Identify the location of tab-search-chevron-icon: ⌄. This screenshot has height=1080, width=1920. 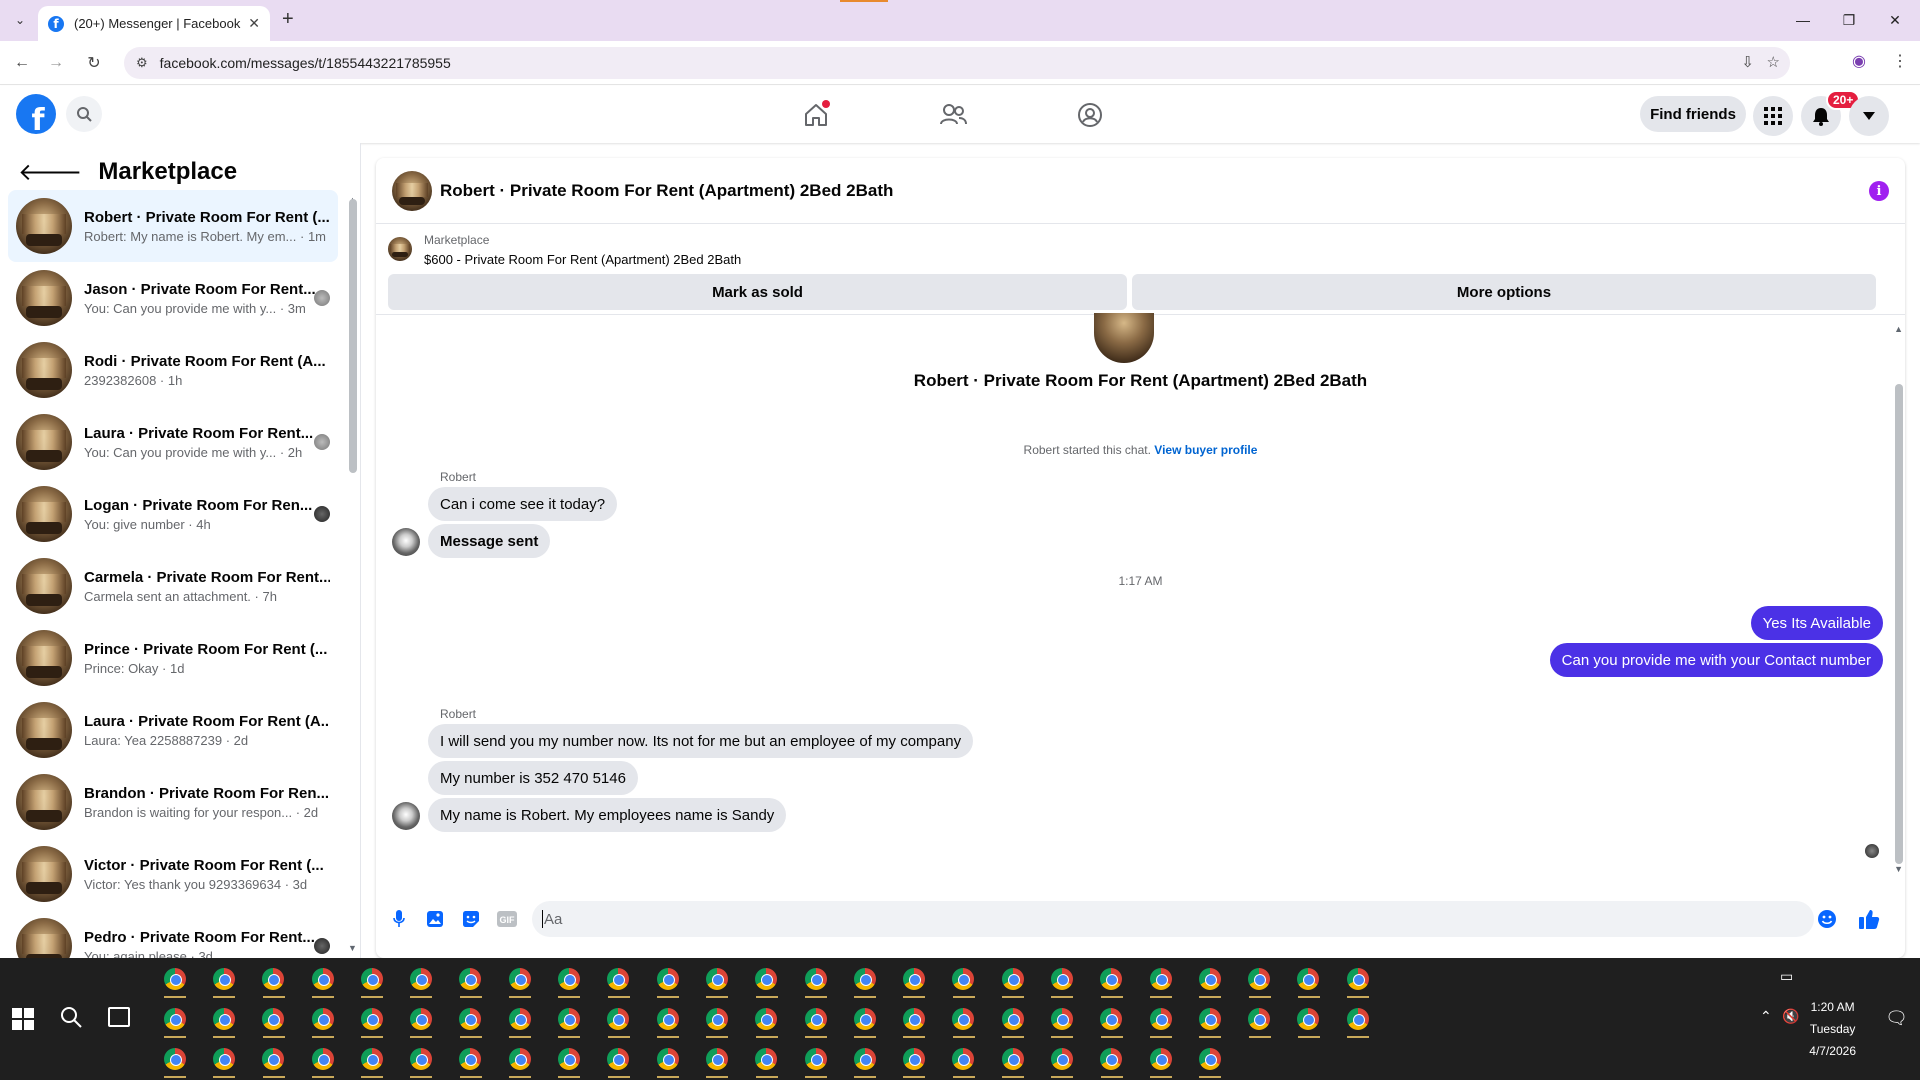
(20, 20).